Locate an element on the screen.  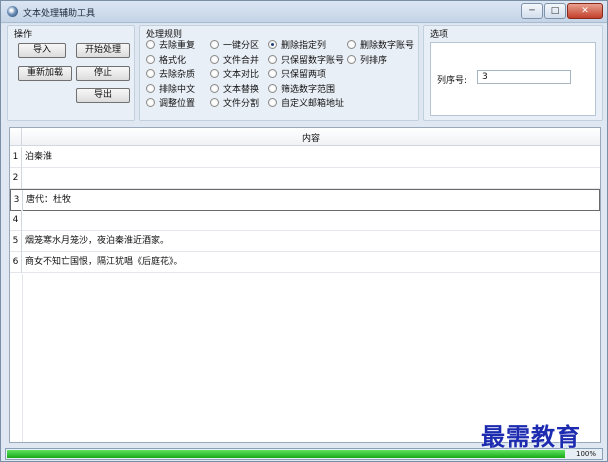
rule-option-label: 只保留两项 is located at coordinates (304, 75).